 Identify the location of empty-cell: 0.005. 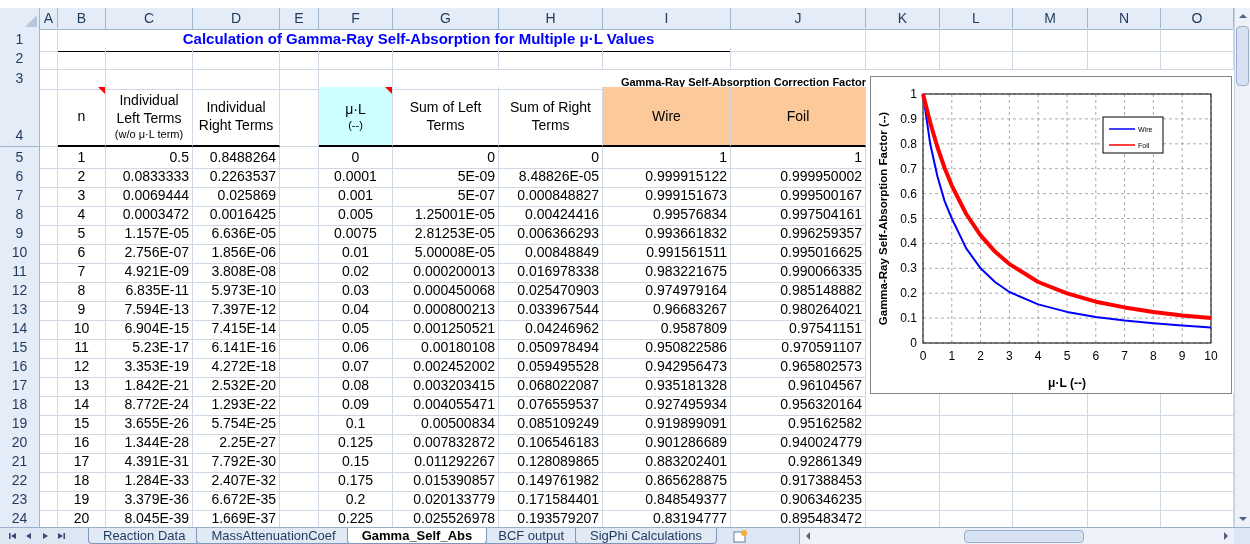
(356, 215).